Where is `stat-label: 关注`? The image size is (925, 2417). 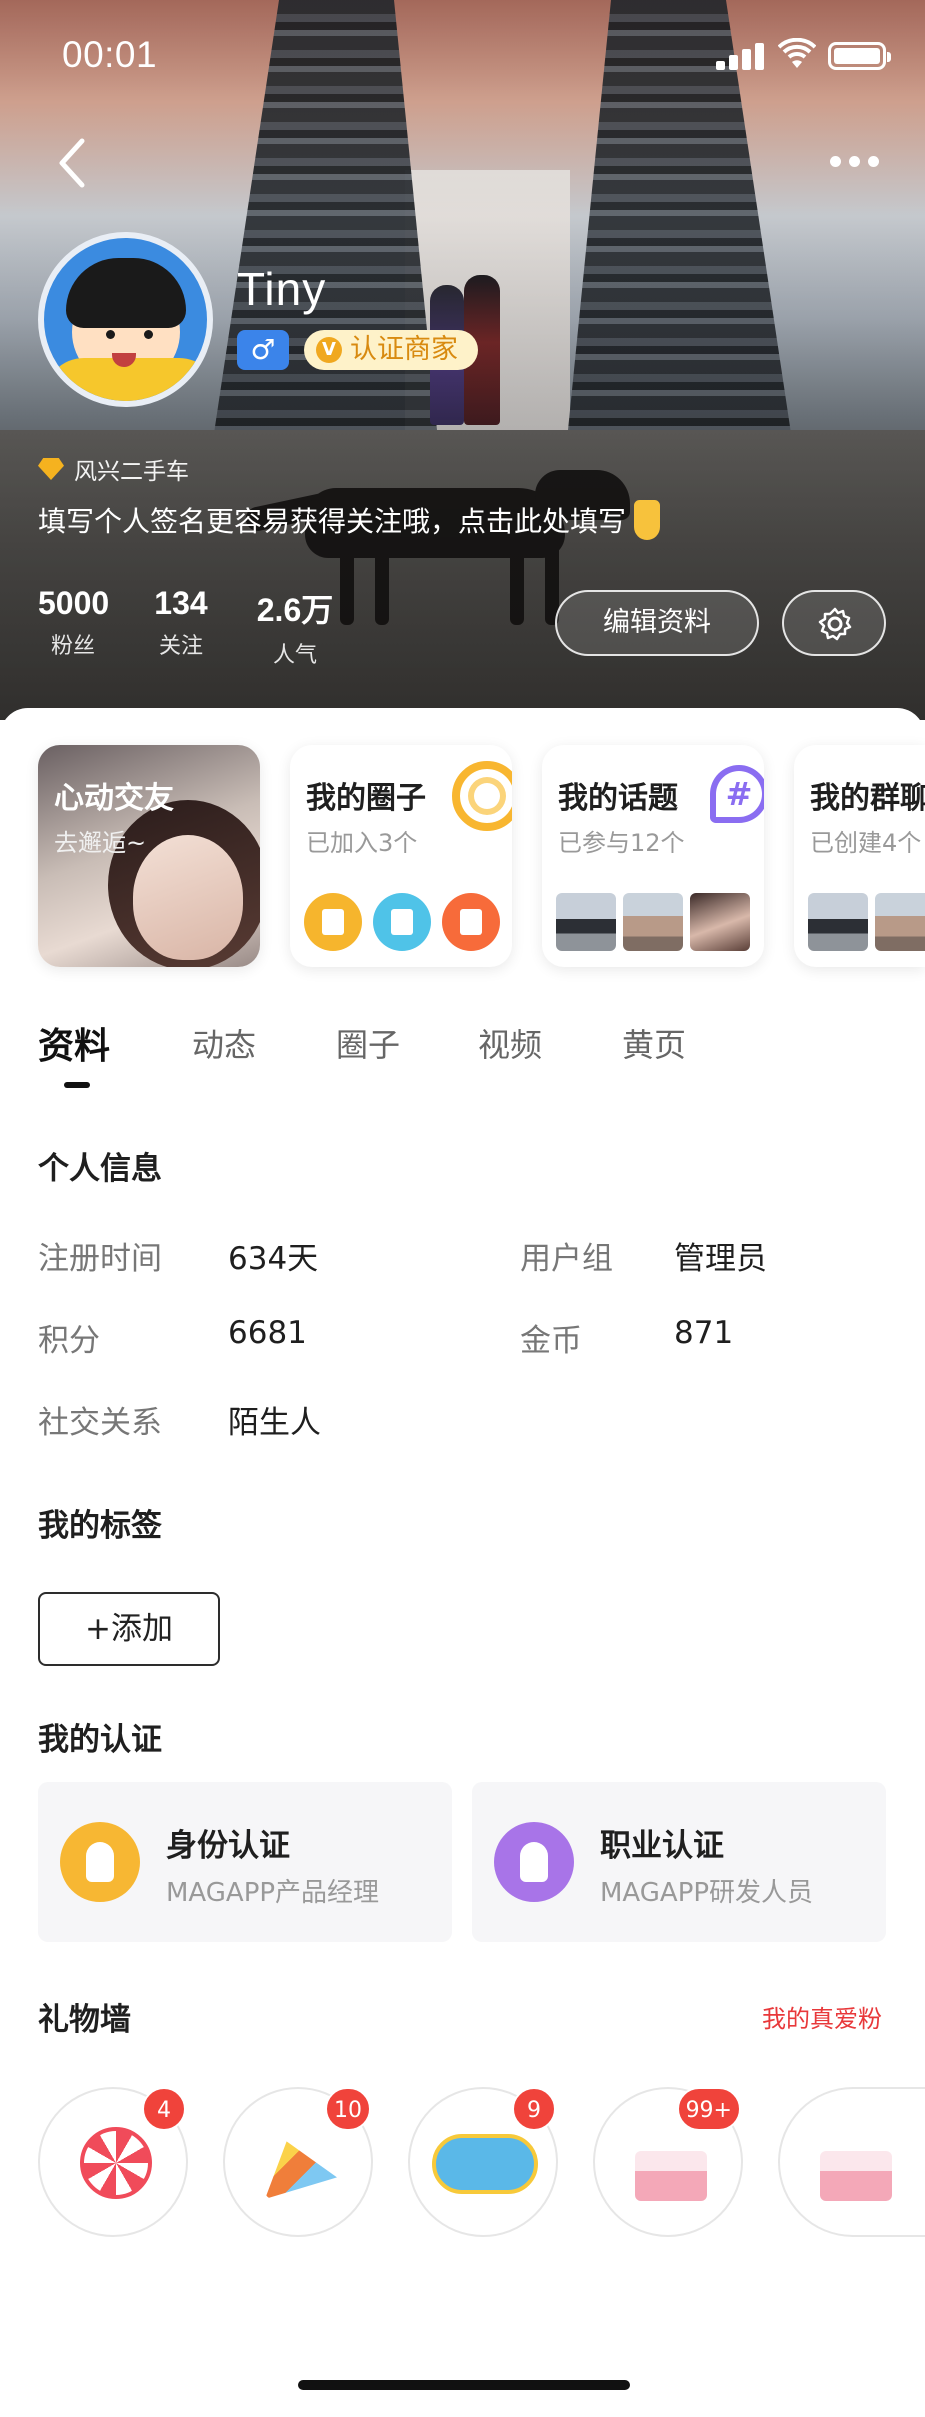 stat-label: 关注 is located at coordinates (180, 646).